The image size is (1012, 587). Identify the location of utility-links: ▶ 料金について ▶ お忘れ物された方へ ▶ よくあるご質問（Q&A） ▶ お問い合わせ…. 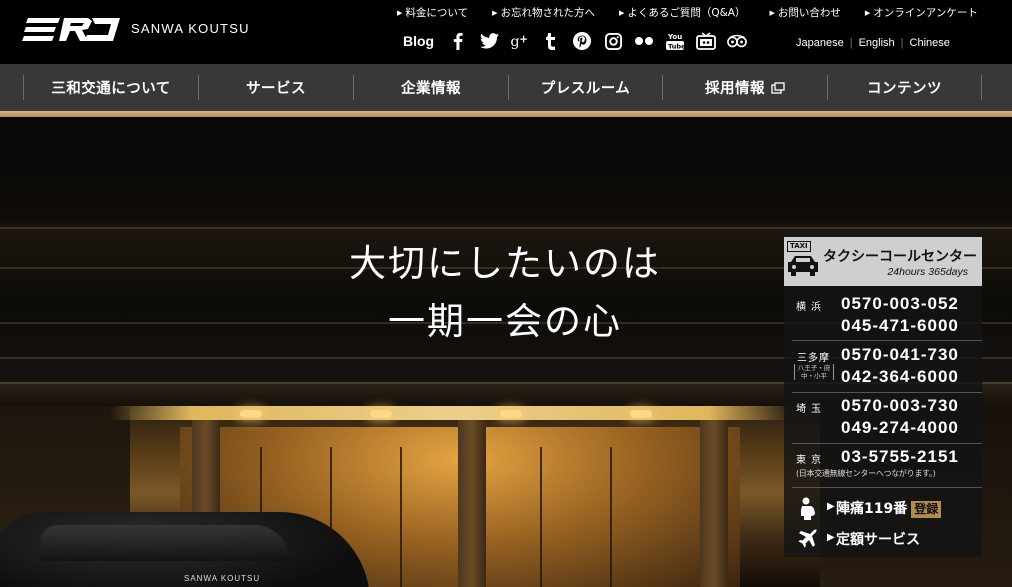
(687, 13).